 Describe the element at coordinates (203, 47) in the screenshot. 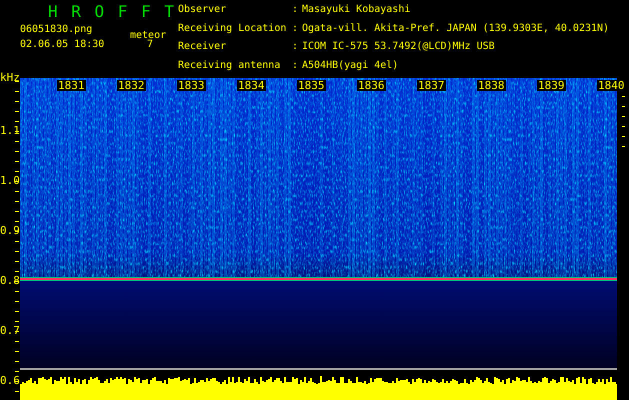

I see `info-label: Receiver` at that location.